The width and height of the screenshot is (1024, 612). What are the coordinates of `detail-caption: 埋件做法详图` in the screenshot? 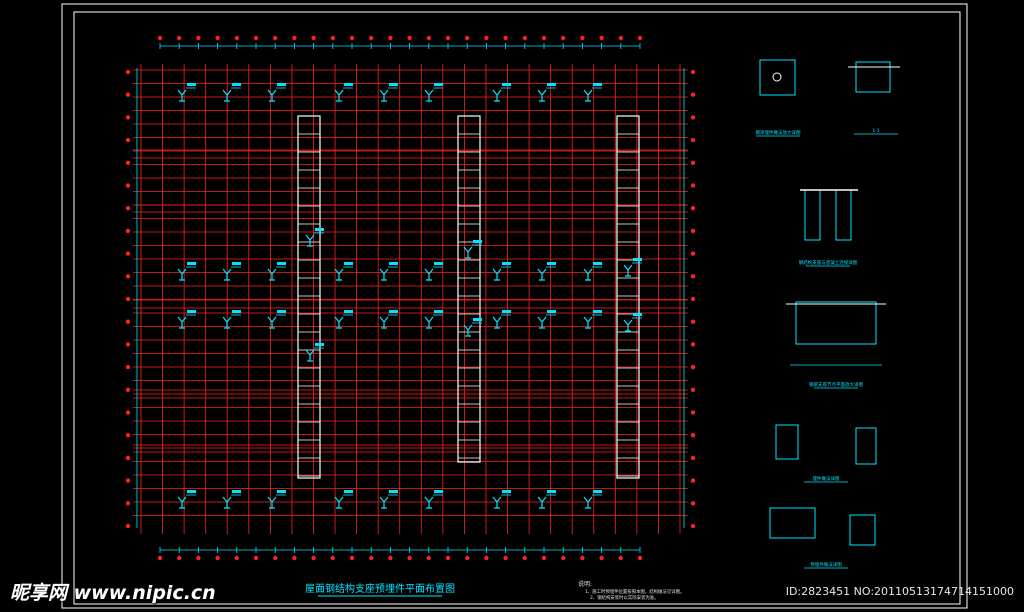 It's located at (826, 478).